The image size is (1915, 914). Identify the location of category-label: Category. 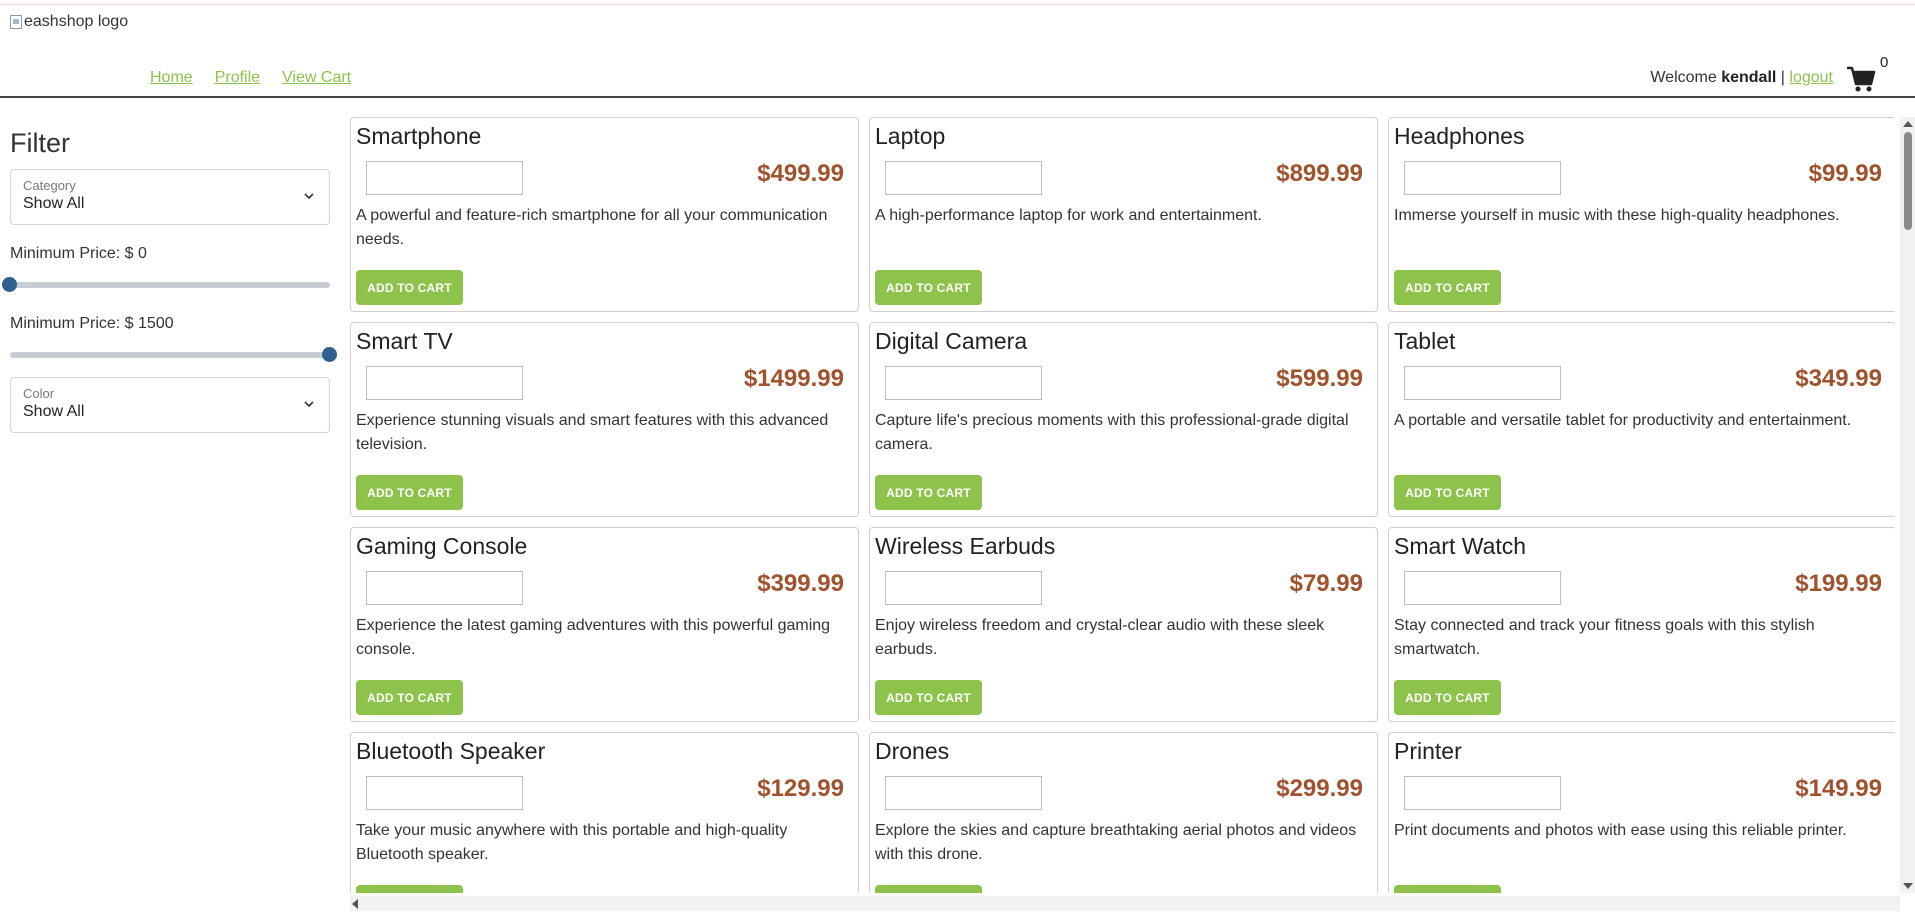
(49, 185).